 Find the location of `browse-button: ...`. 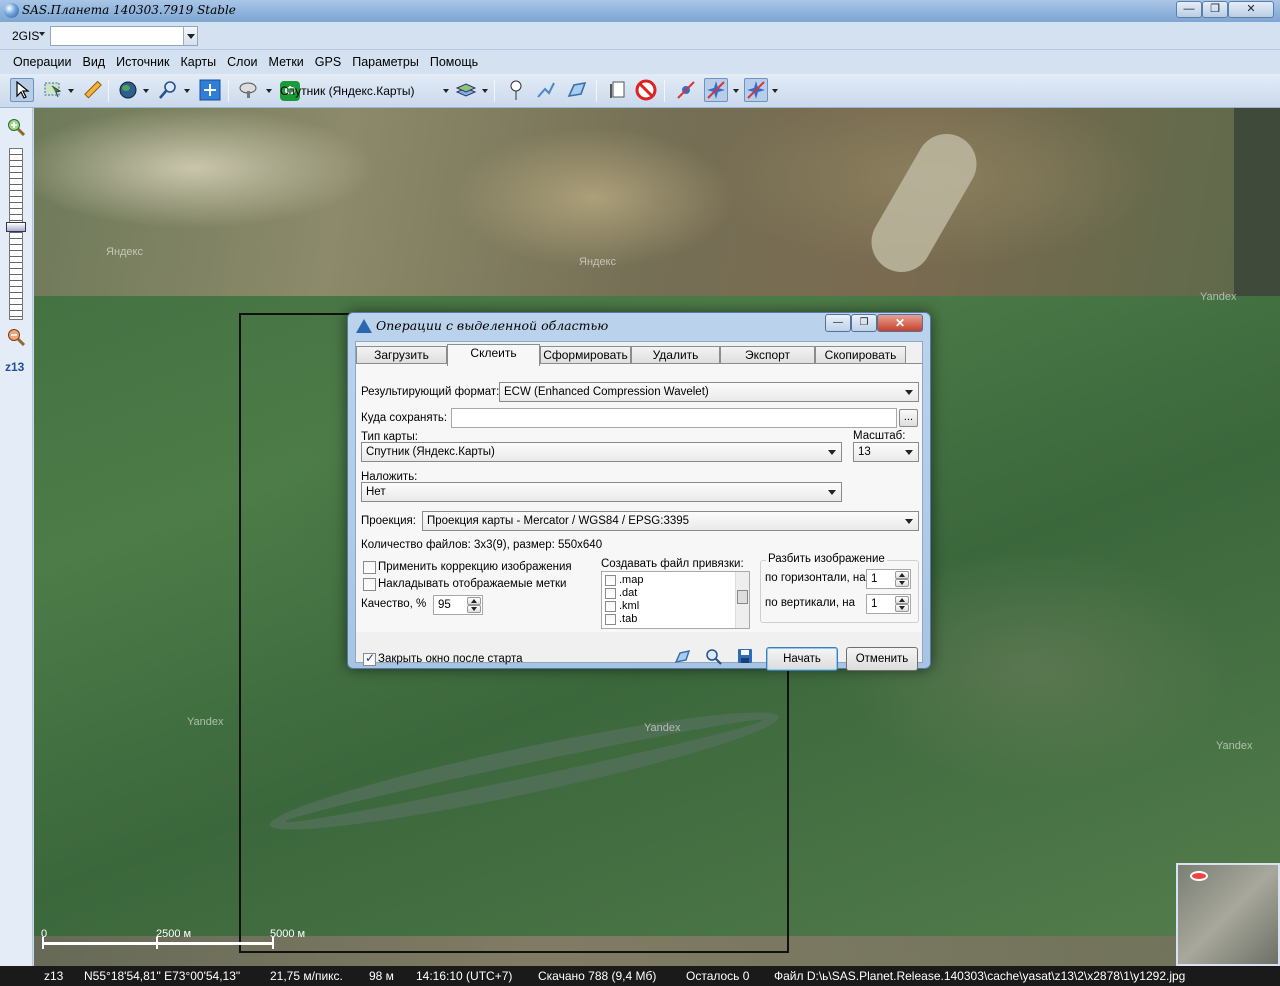

browse-button: ... is located at coordinates (908, 418).